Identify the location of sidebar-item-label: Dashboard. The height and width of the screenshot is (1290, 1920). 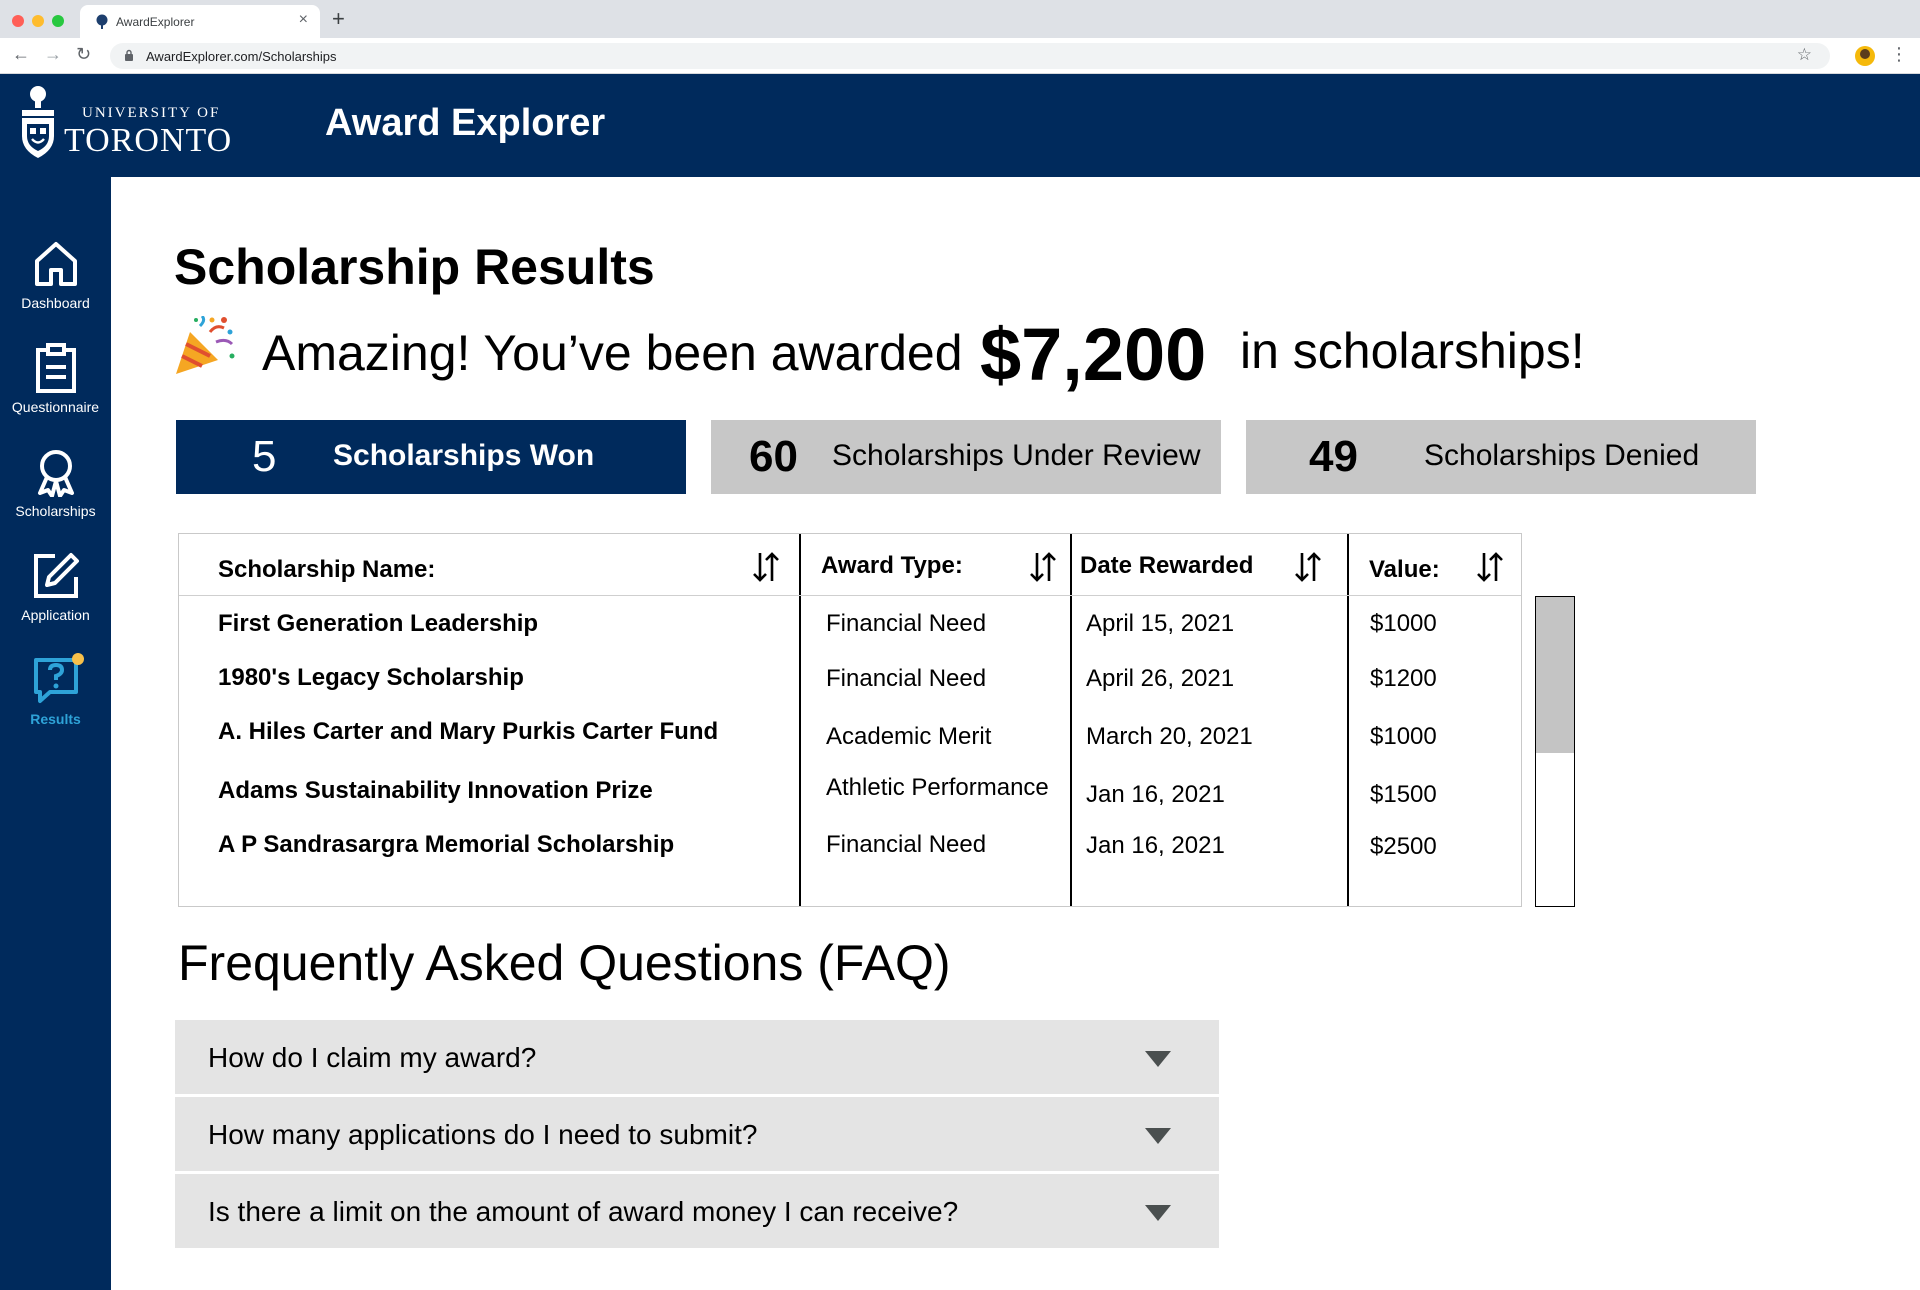
(55, 303).